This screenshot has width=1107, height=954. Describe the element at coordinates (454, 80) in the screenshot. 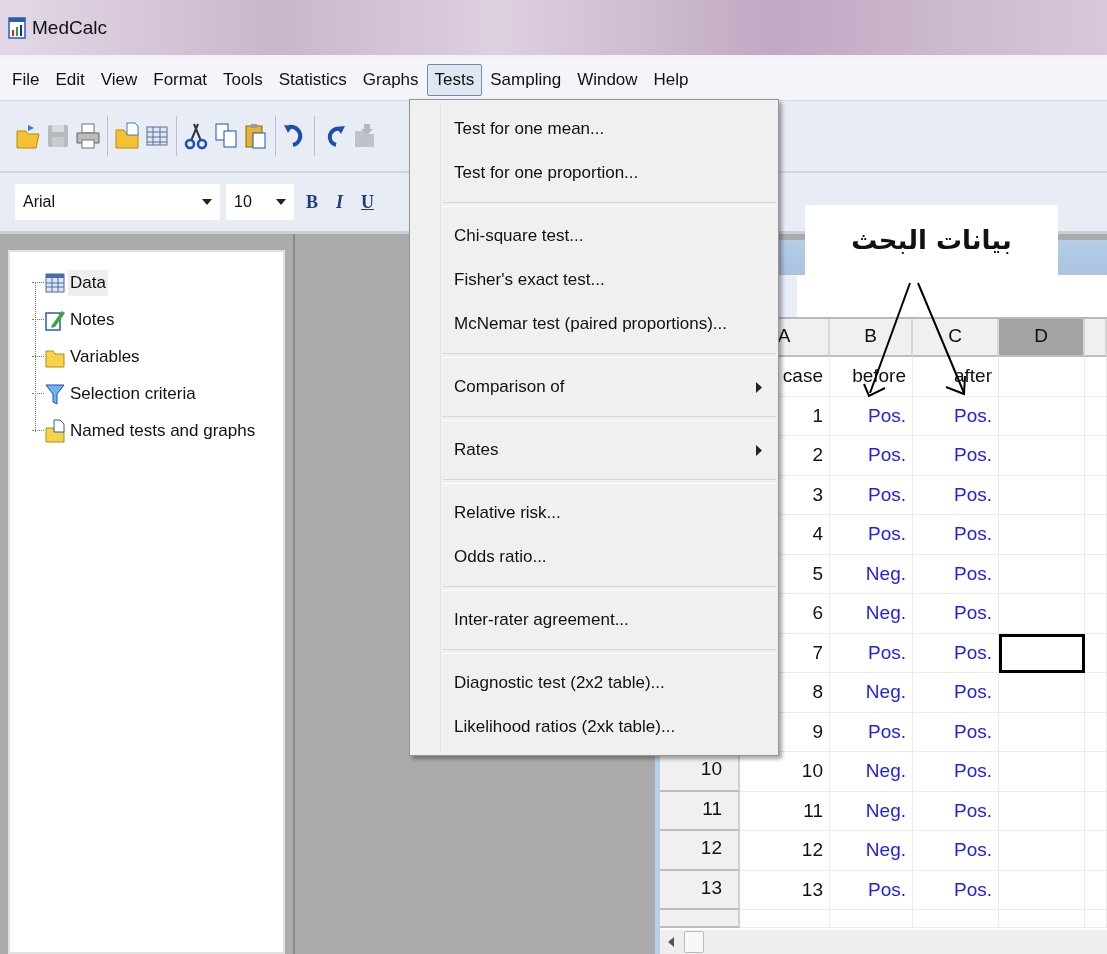

I see `menu-item: Tests` at that location.